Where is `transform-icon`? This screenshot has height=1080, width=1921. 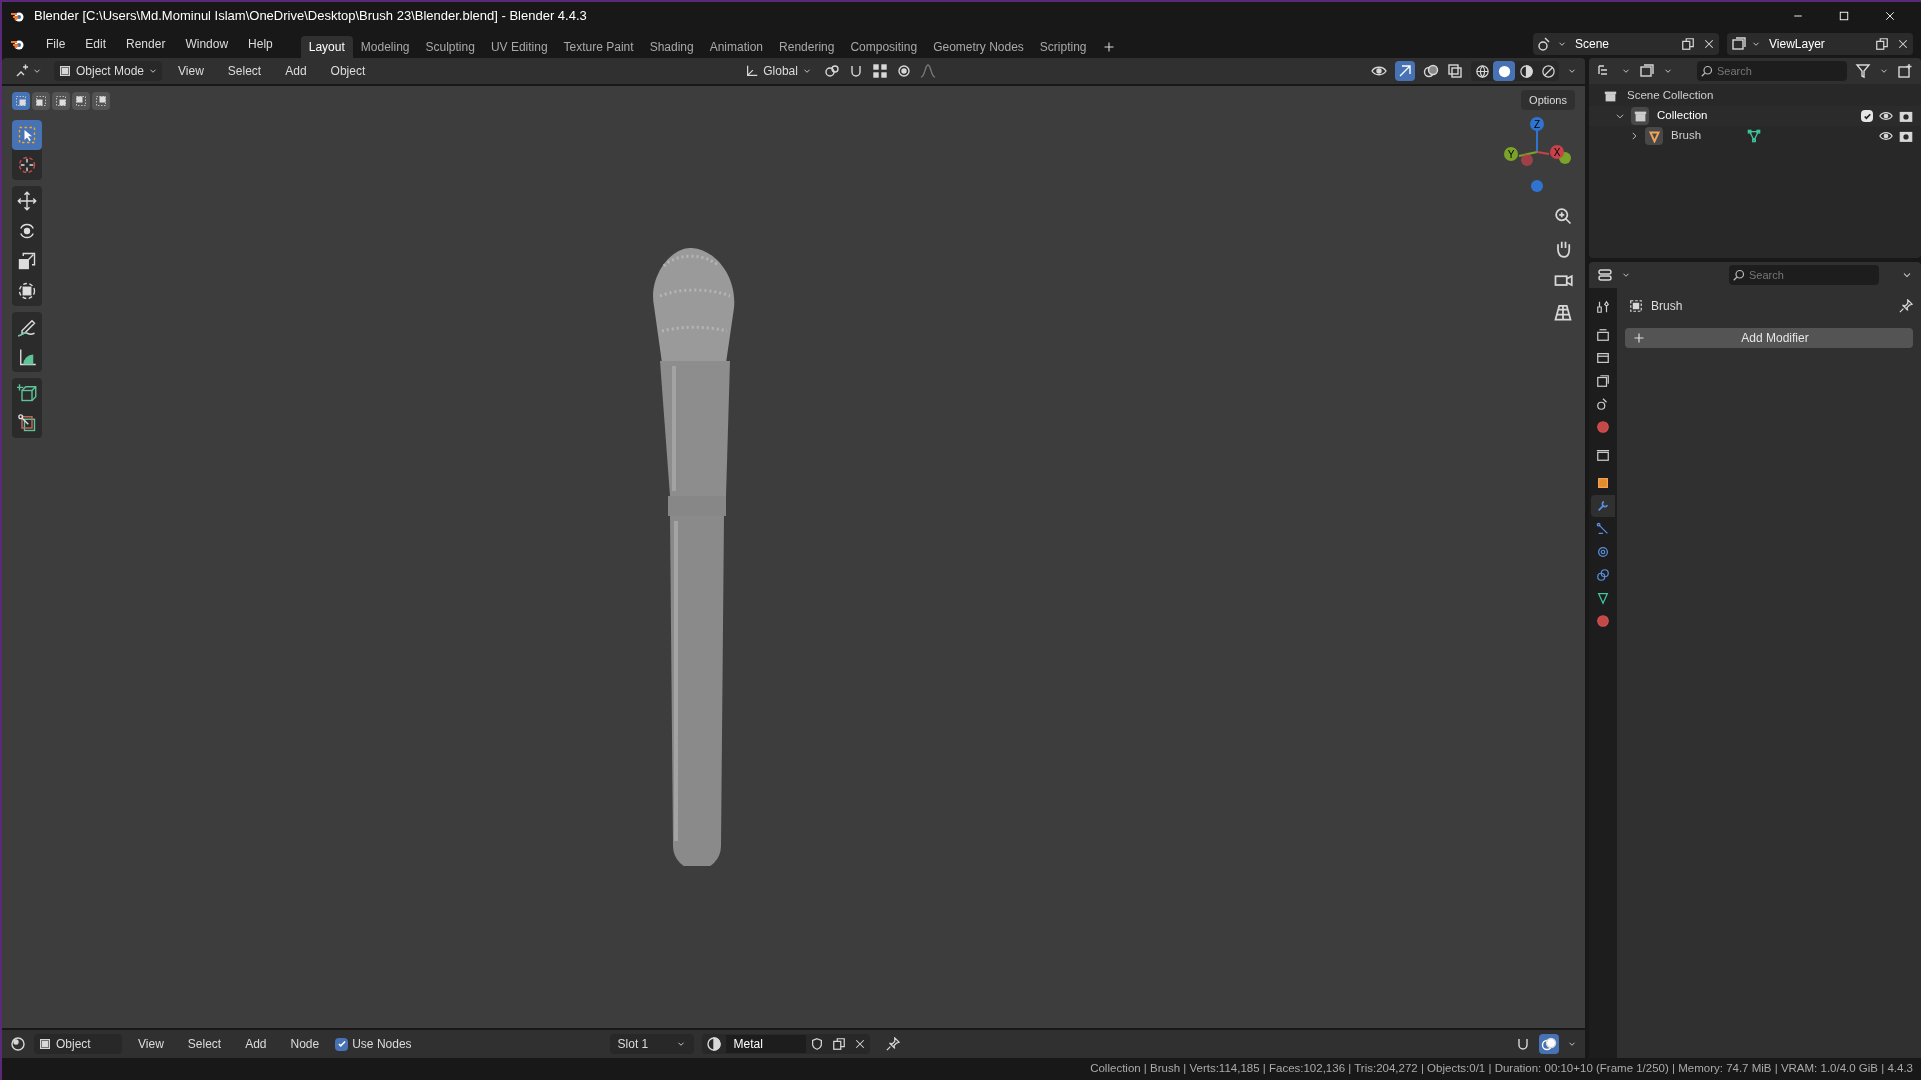 transform-icon is located at coordinates (27, 291).